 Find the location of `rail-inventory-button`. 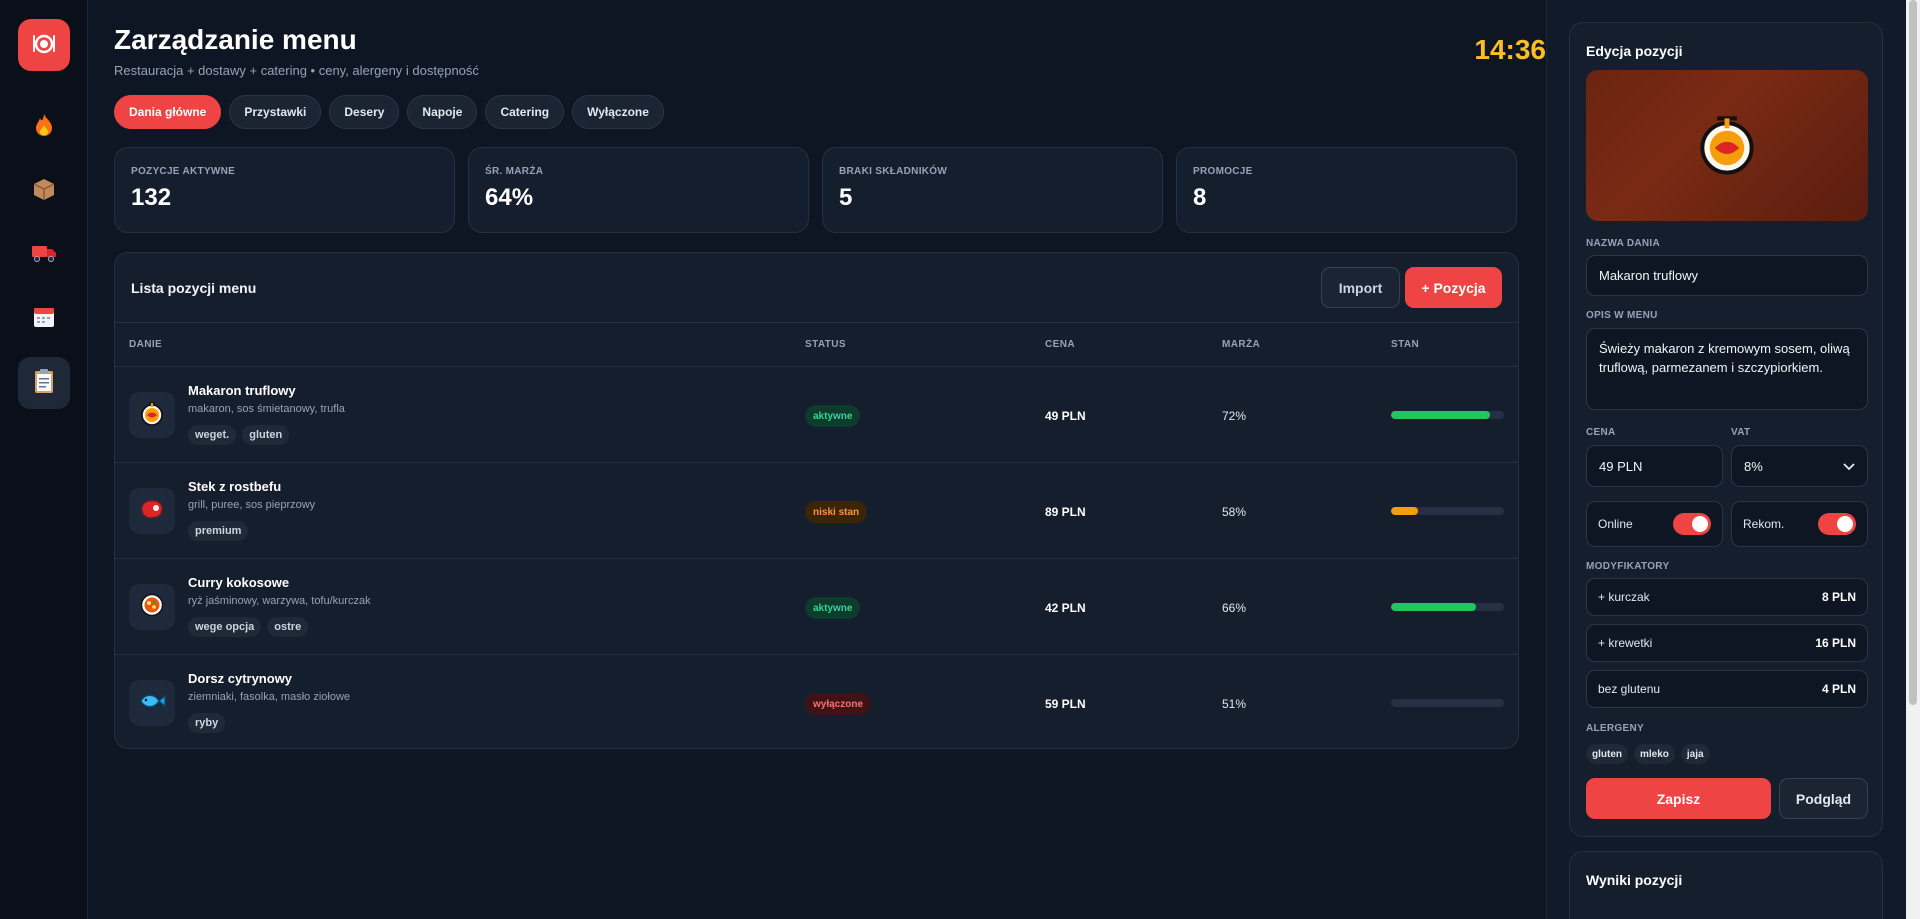

rail-inventory-button is located at coordinates (44, 191).